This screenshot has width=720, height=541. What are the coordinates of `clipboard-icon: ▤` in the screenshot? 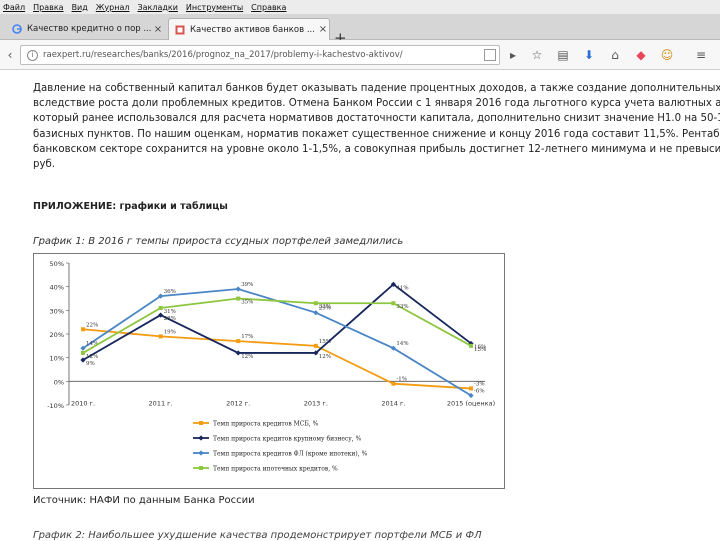 It's located at (563, 55).